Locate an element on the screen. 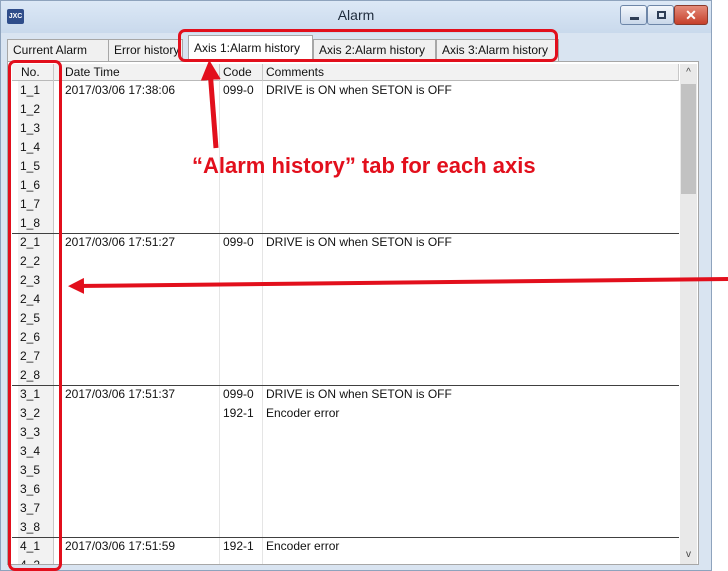 The height and width of the screenshot is (571, 728). table-row: 3_5 is located at coordinates (345, 470).